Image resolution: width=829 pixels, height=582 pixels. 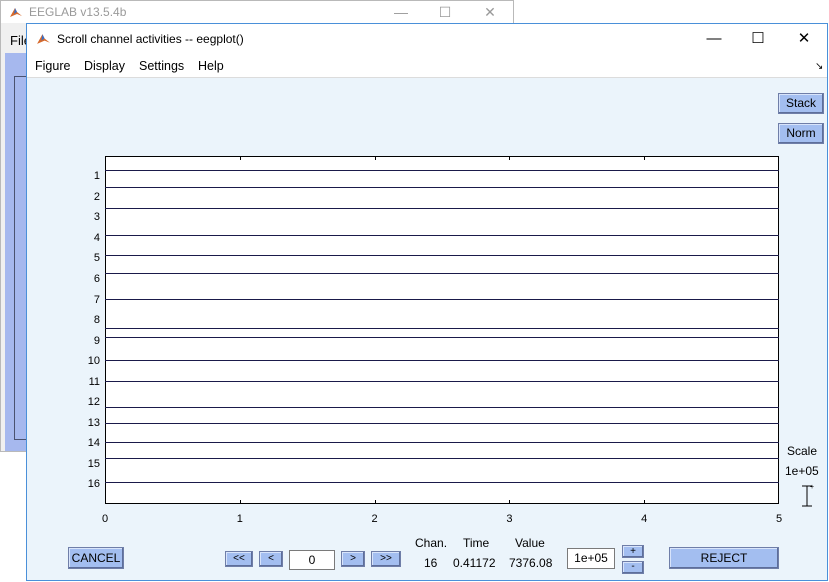 What do you see at coordinates (633, 567) in the screenshot?
I see `scale-decrease-button: -` at bounding box center [633, 567].